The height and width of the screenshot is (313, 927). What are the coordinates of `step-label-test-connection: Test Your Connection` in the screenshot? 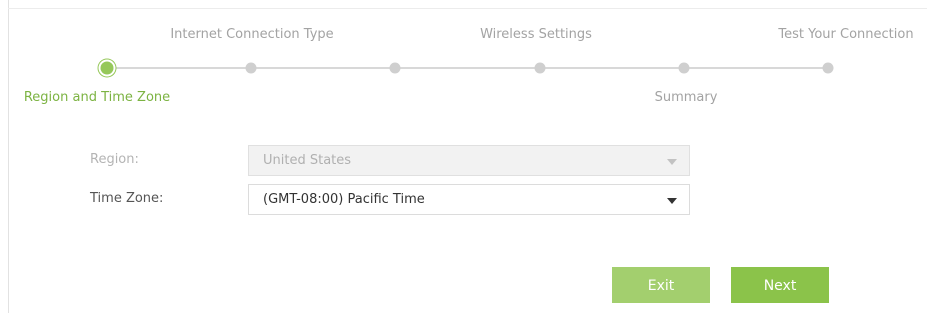 It's located at (846, 34).